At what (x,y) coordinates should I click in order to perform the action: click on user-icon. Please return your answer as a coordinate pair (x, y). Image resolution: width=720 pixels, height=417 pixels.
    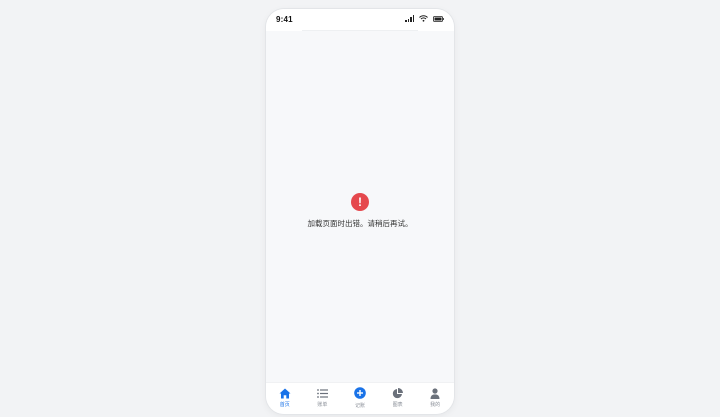
    Looking at the image, I should click on (435, 393).